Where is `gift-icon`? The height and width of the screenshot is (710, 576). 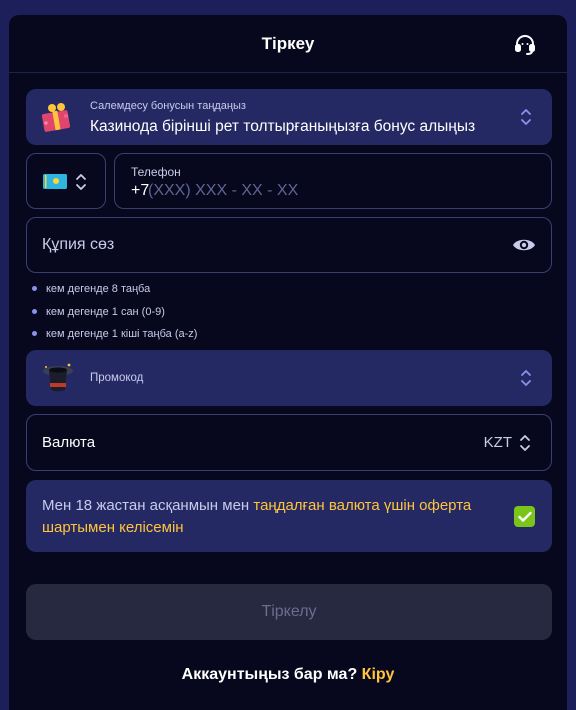 gift-icon is located at coordinates (56, 117).